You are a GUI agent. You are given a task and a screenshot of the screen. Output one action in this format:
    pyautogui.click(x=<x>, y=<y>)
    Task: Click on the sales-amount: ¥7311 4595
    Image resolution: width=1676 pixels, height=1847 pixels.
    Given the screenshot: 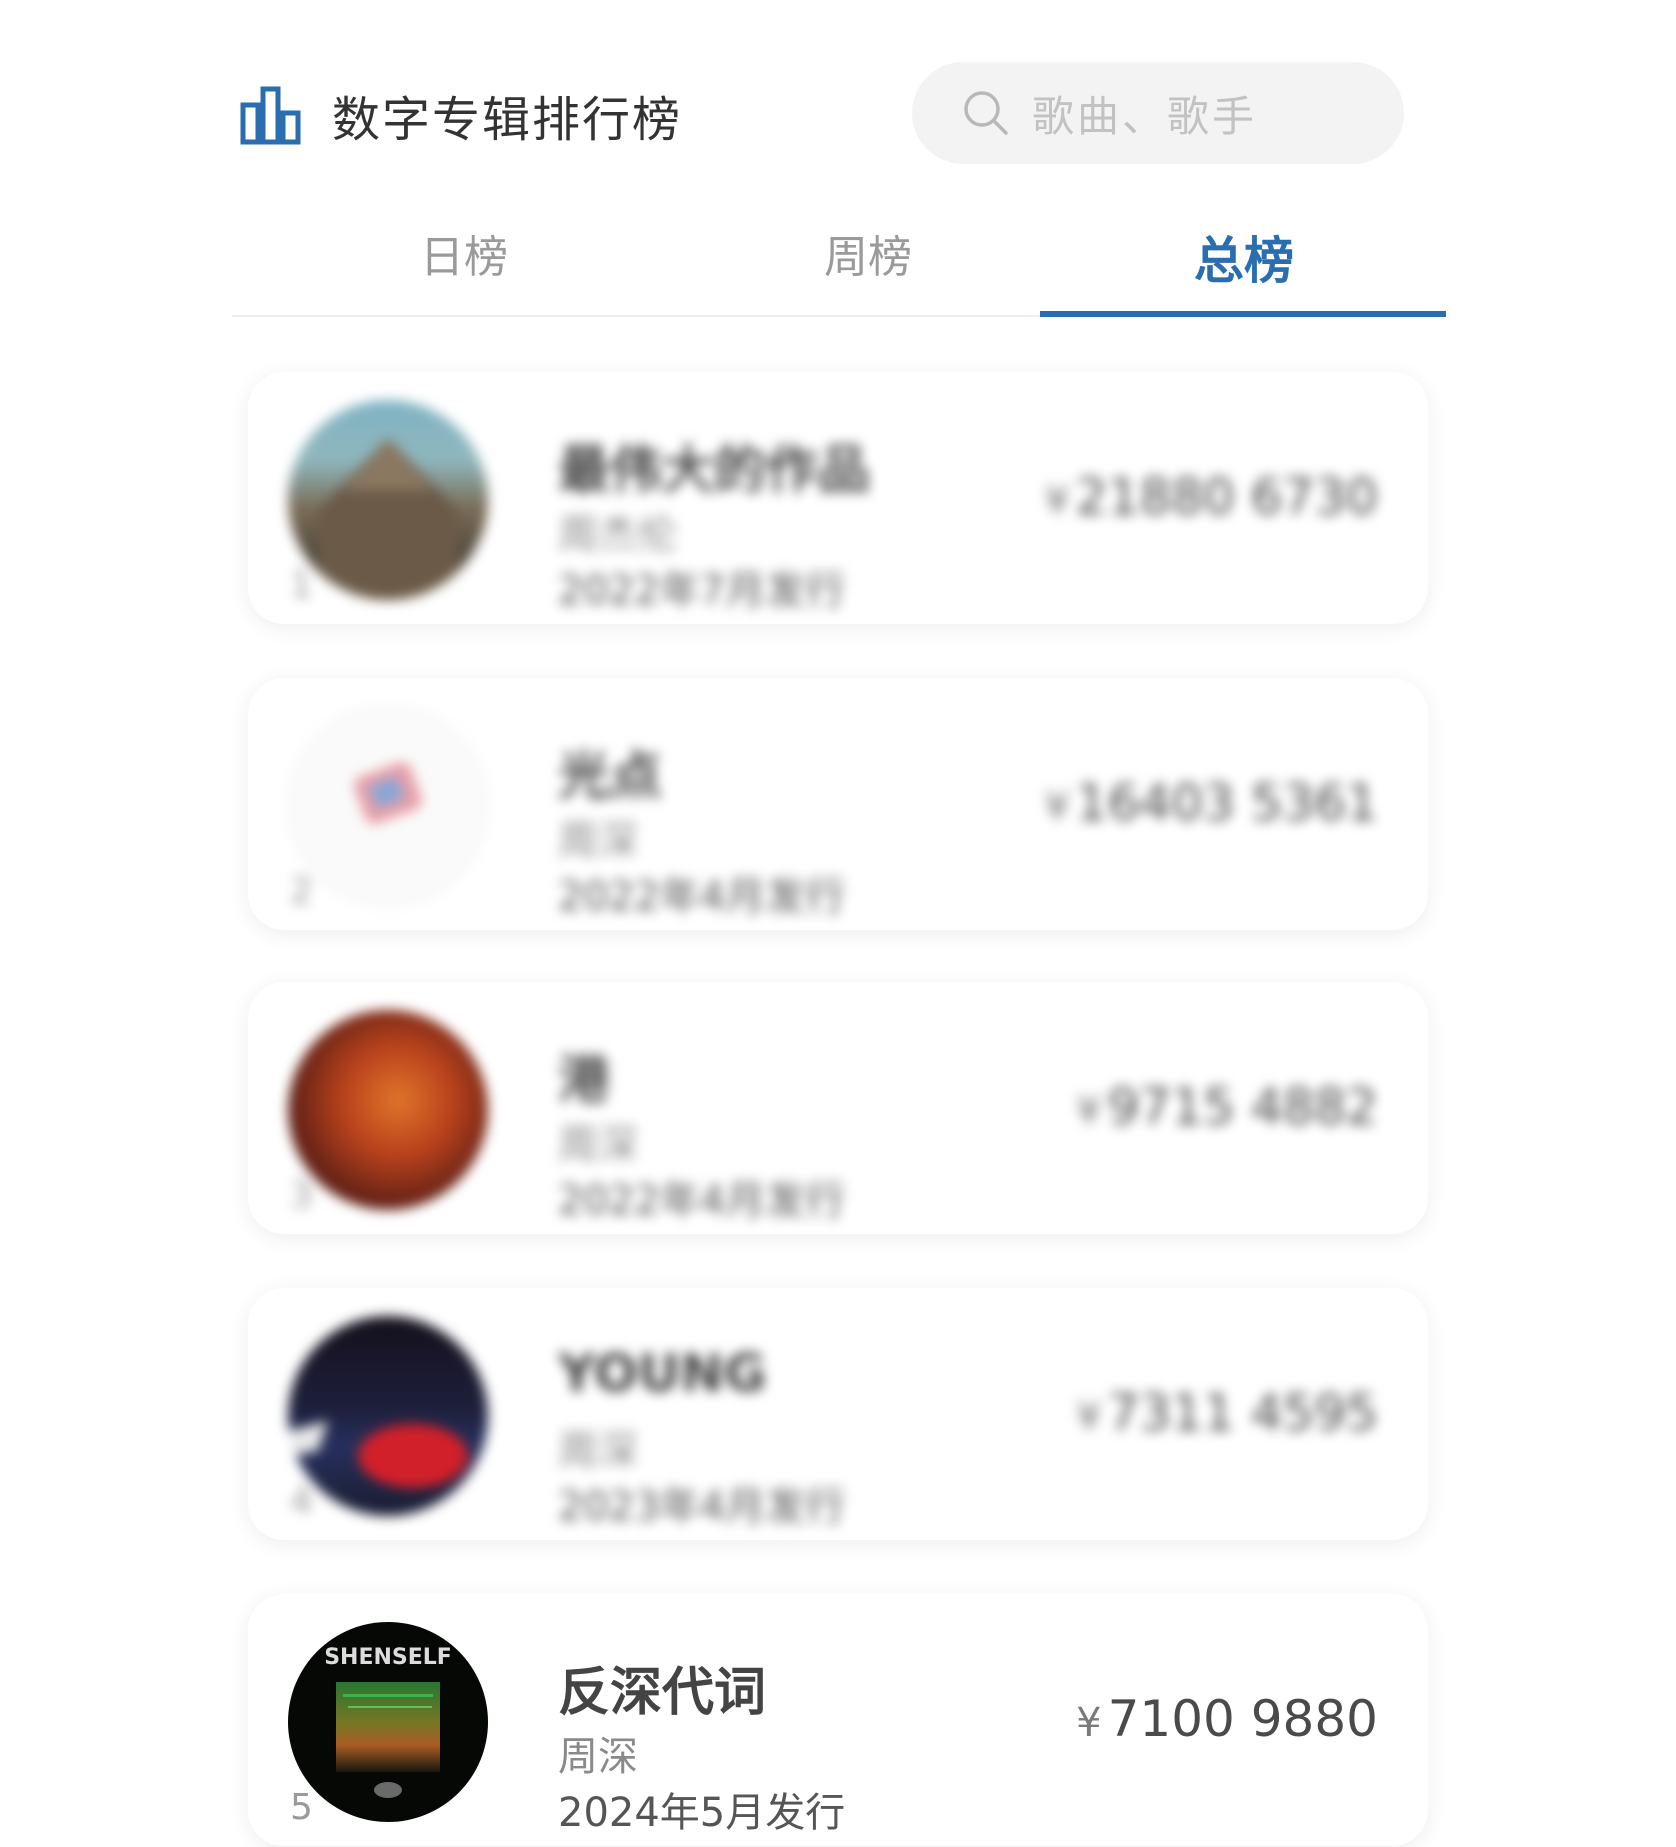 What is the action you would take?
    pyautogui.click(x=1227, y=1413)
    